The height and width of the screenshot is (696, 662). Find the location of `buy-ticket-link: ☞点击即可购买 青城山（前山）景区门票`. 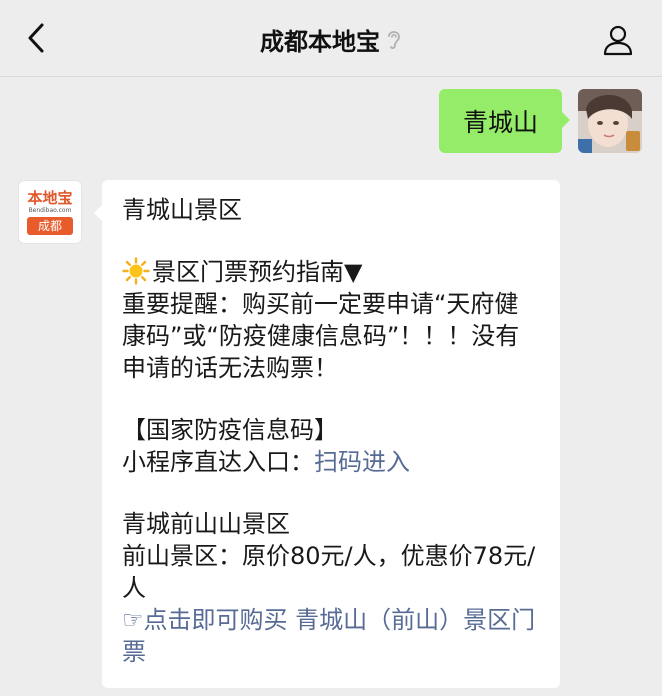

buy-ticket-link: ☞点击即可购买 青城山（前山）景区门票 is located at coordinates (331, 636).